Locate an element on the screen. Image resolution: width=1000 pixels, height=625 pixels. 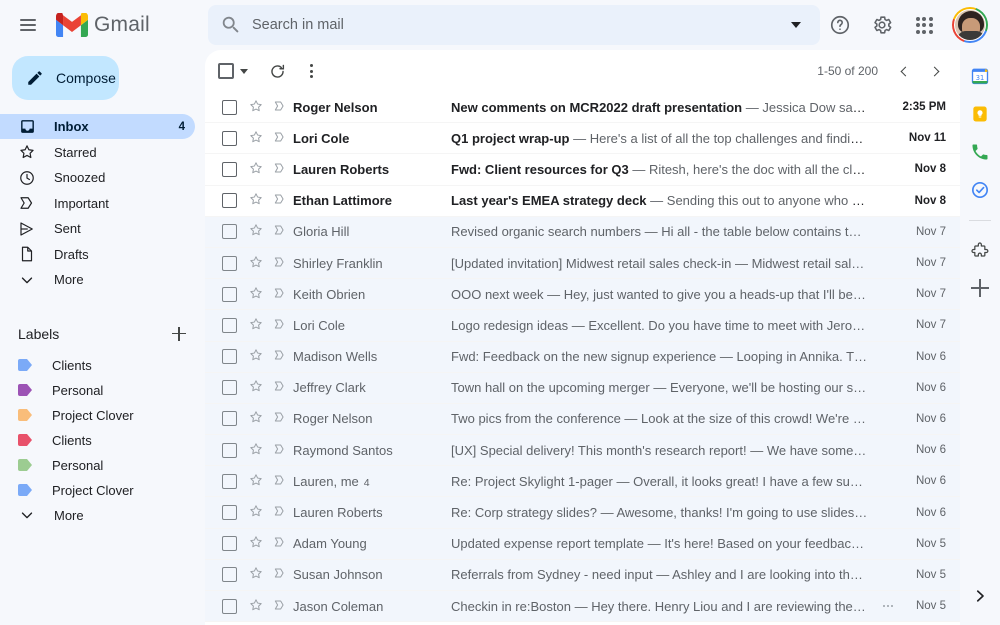
search-box is located at coordinates (514, 25).